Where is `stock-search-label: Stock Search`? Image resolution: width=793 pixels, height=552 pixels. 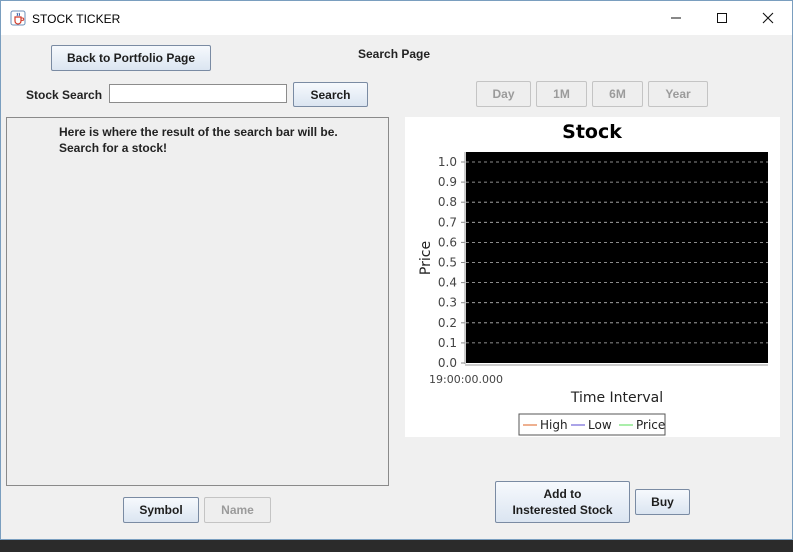
stock-search-label: Stock Search is located at coordinates (64, 95).